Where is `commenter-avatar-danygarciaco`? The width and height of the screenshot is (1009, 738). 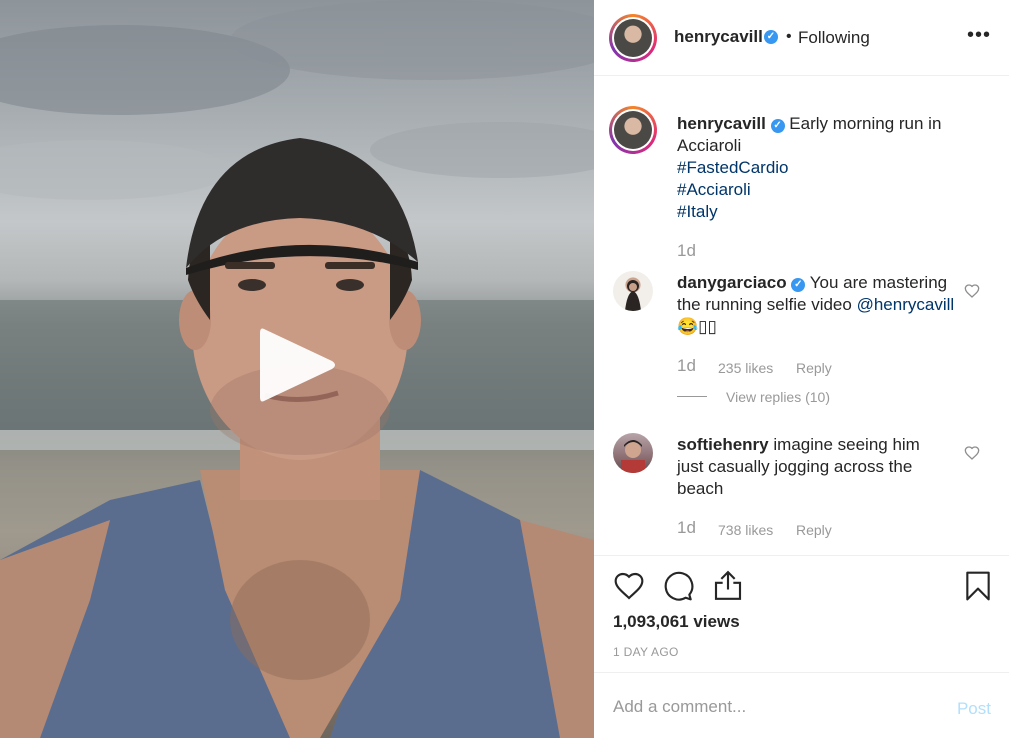
commenter-avatar-danygarciaco is located at coordinates (633, 291).